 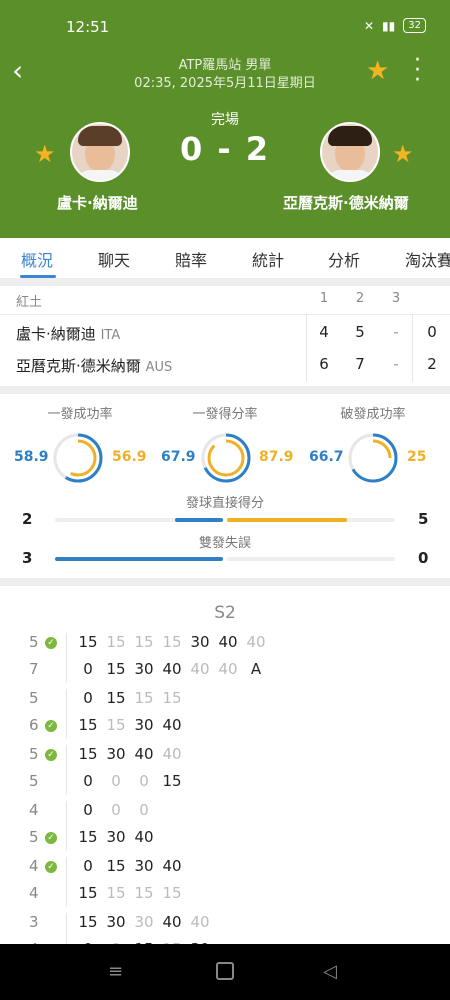 I want to click on player1-follow-star-icon: ★, so click(x=45, y=154).